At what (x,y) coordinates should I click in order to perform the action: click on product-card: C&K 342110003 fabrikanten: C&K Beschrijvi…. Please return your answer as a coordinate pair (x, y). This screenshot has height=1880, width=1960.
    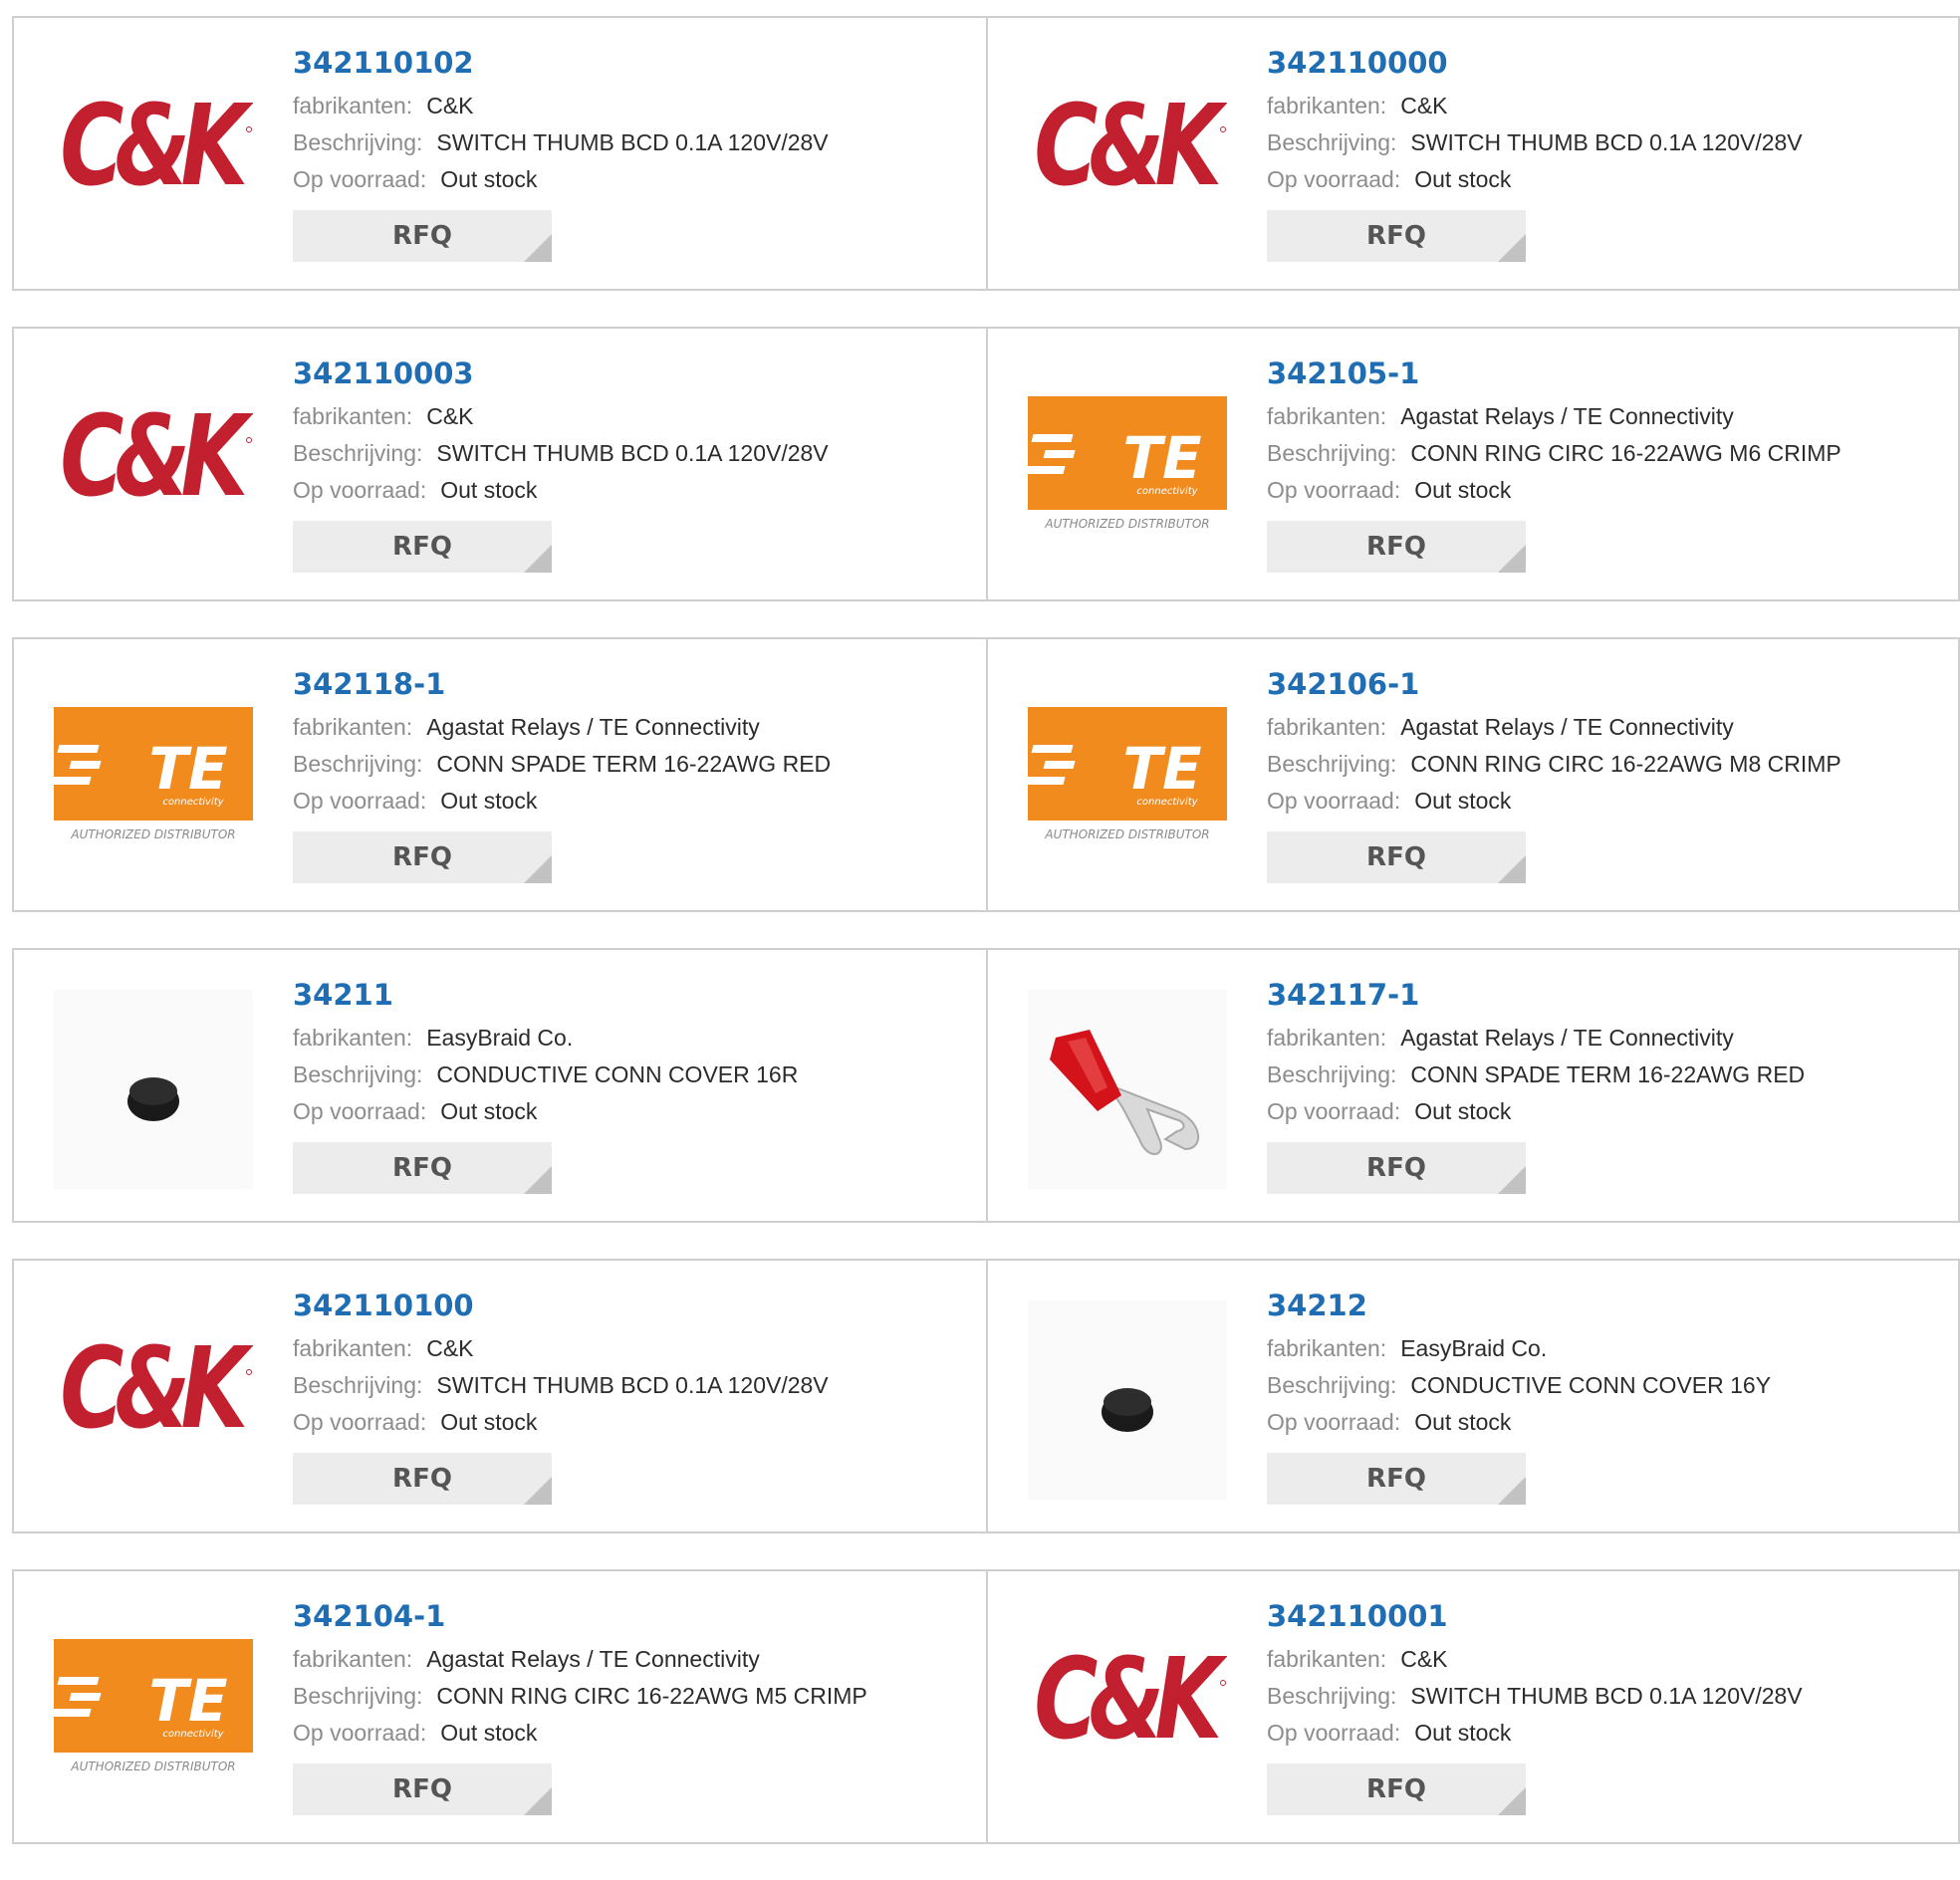
    Looking at the image, I should click on (500, 464).